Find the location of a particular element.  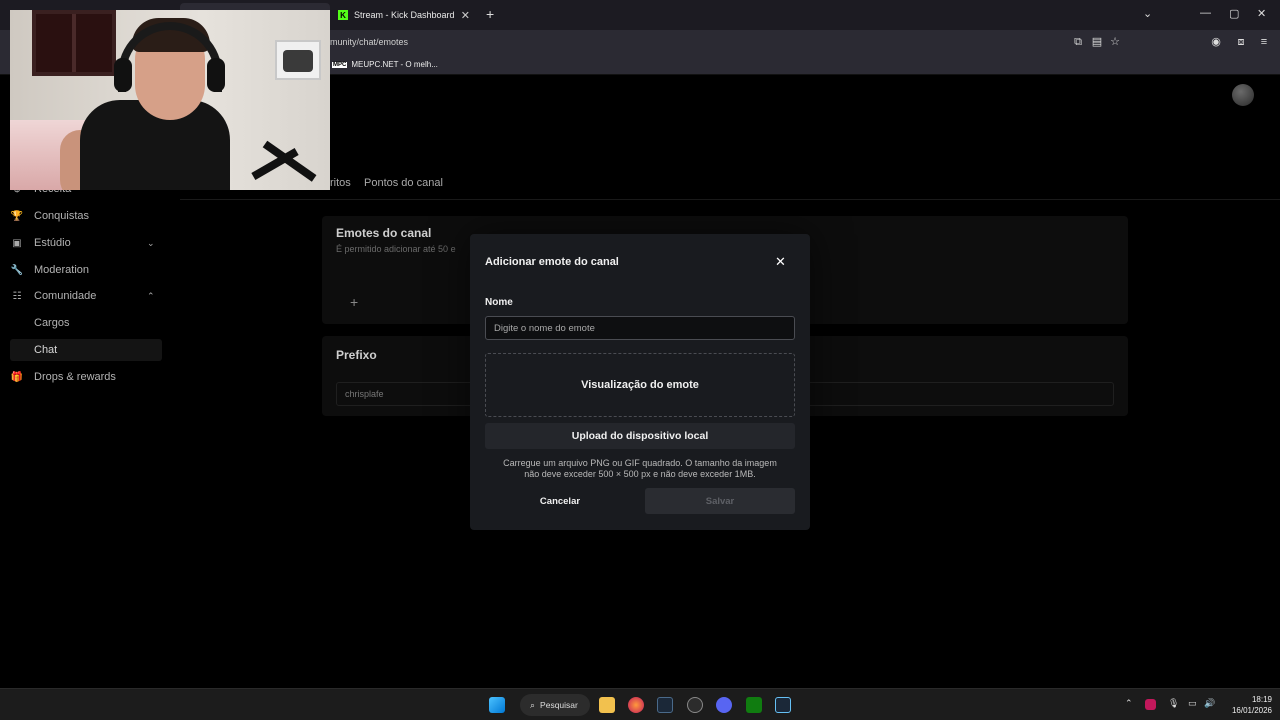

sidebar-item-label: Moderation is located at coordinates (62, 270).